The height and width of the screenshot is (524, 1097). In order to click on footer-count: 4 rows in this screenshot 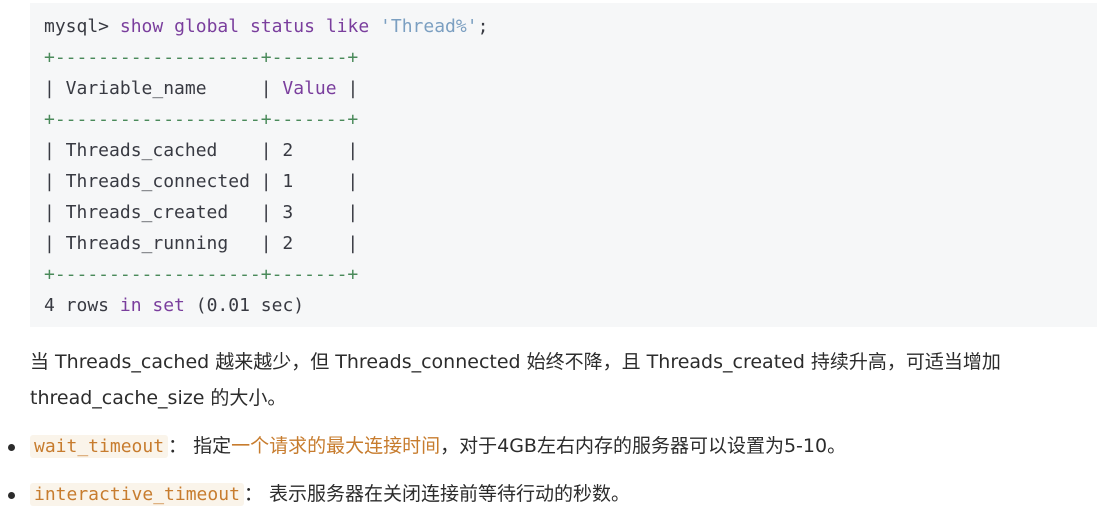, I will do `click(82, 305)`.